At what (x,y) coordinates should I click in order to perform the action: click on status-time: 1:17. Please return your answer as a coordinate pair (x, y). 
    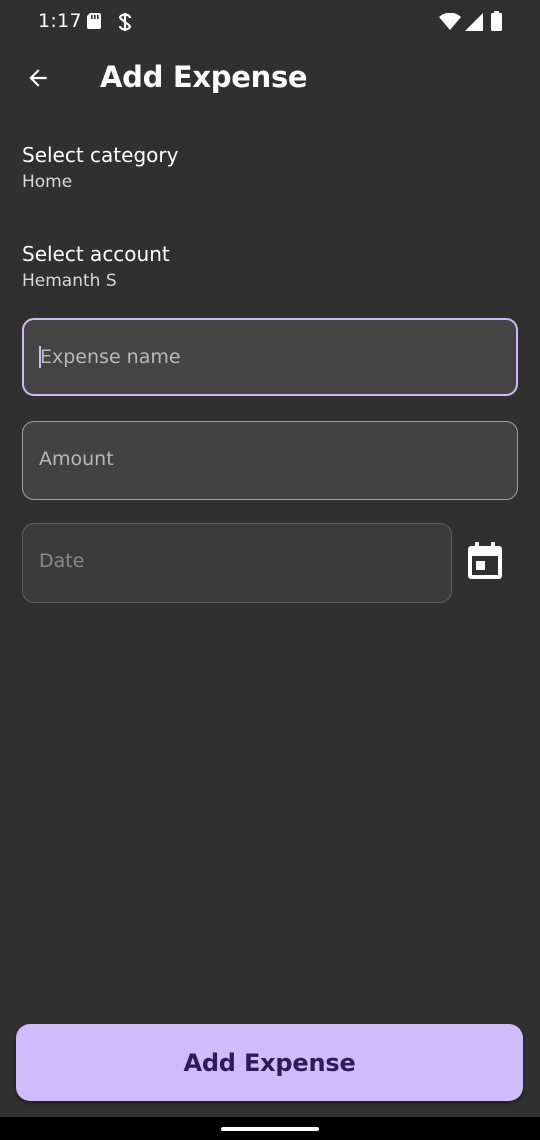
    Looking at the image, I should click on (60, 21).